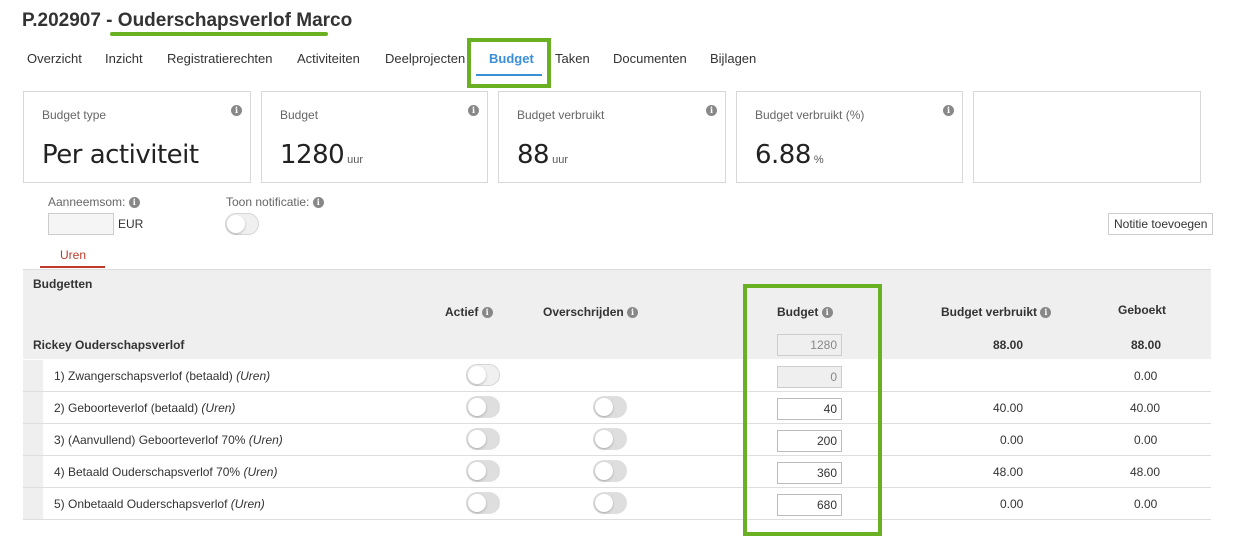  Describe the element at coordinates (159, 504) in the screenshot. I see `row-name: 5) Onbetaald Ouderschapsverlof (Uren)` at that location.